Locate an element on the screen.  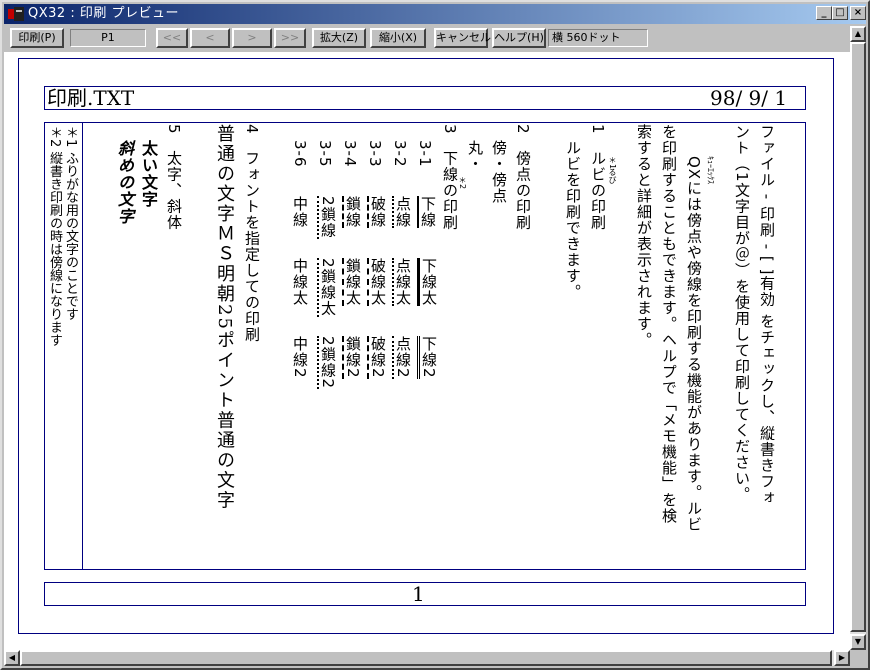
row-3-1-b: 下線太 is located at coordinates (427, 282).